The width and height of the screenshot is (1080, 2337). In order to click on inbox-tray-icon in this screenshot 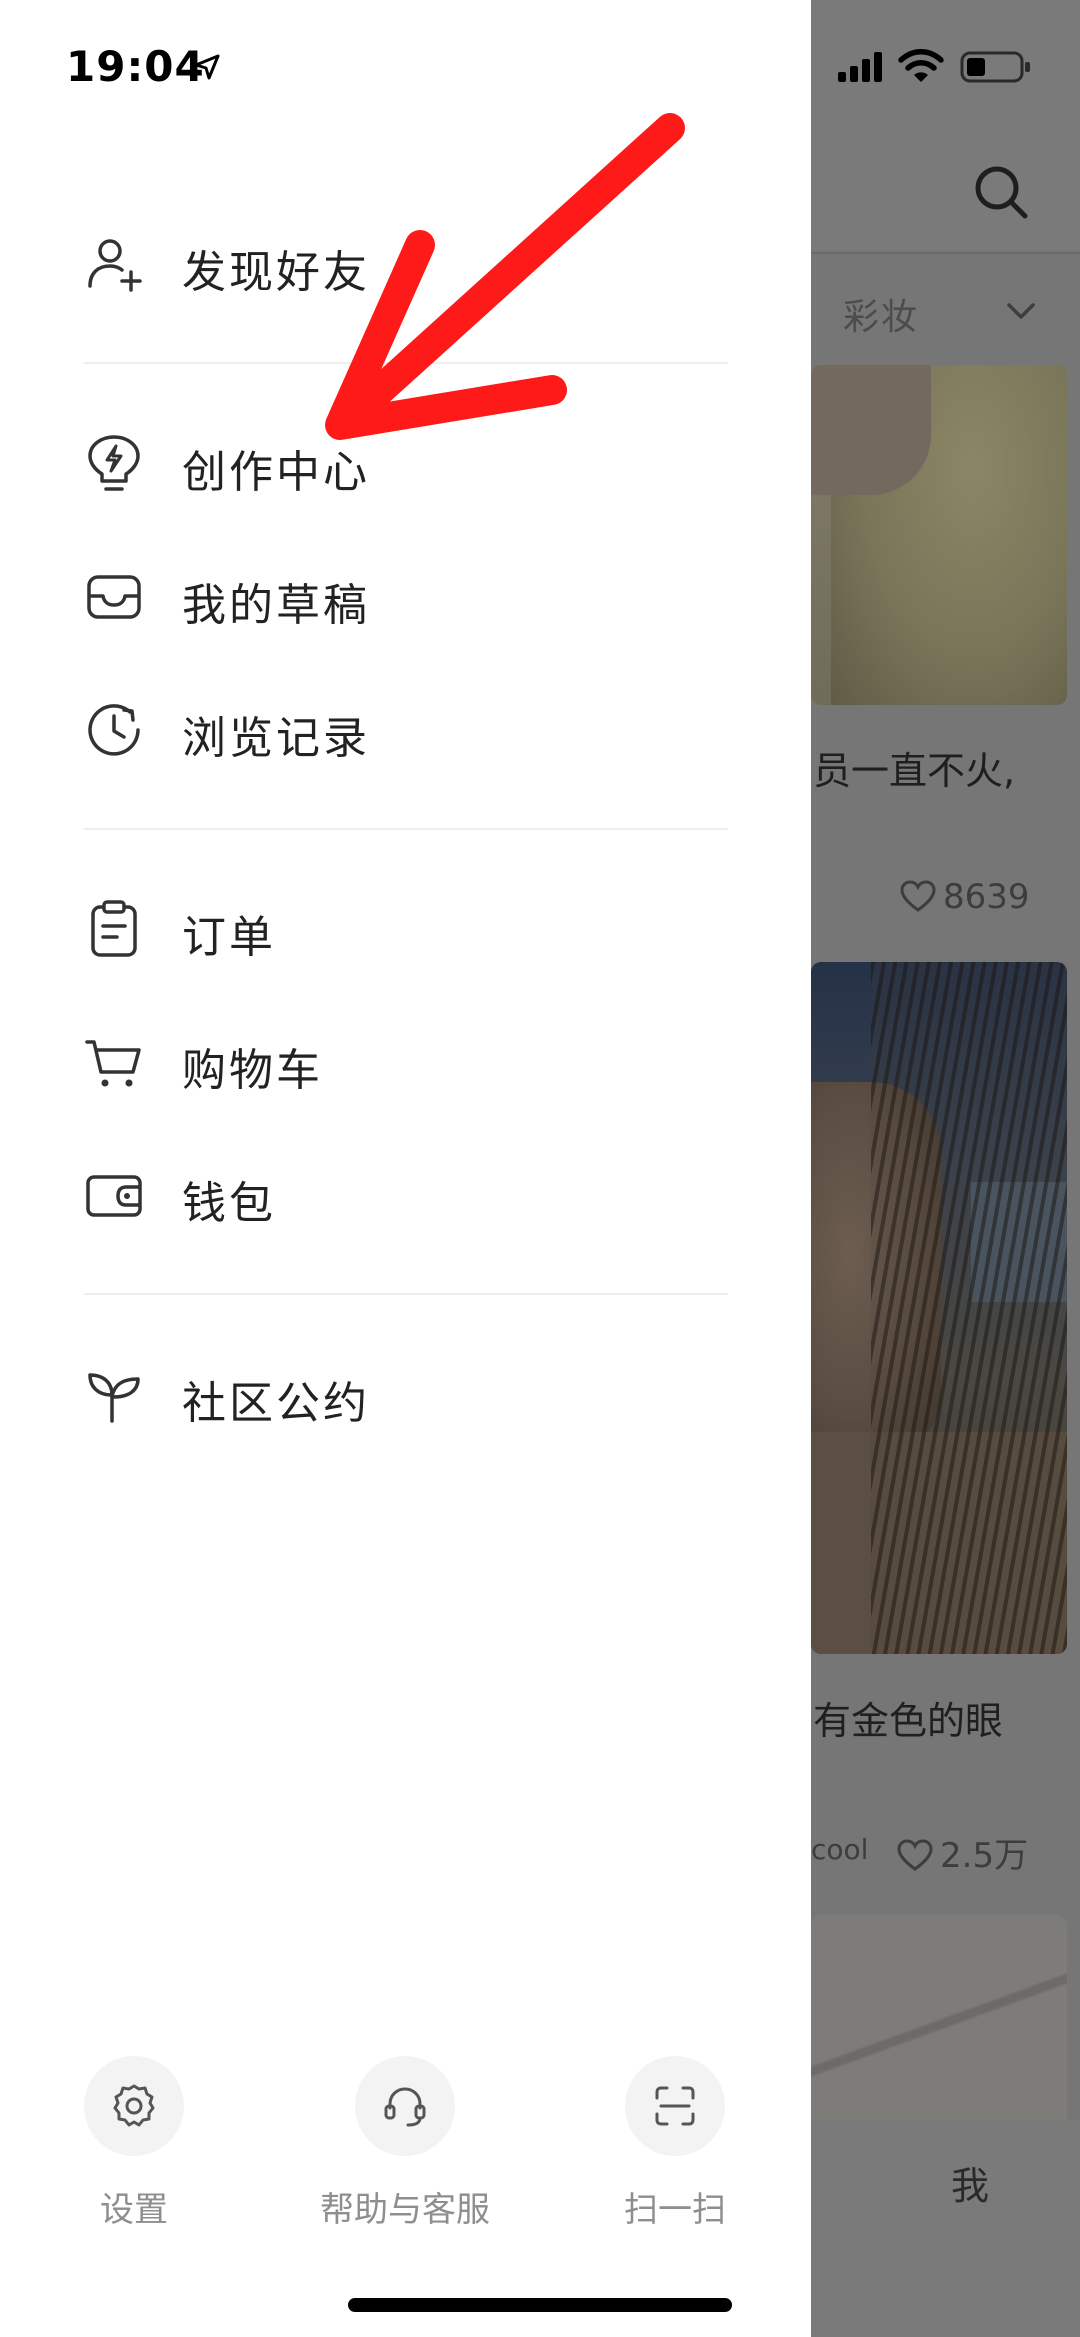, I will do `click(114, 597)`.